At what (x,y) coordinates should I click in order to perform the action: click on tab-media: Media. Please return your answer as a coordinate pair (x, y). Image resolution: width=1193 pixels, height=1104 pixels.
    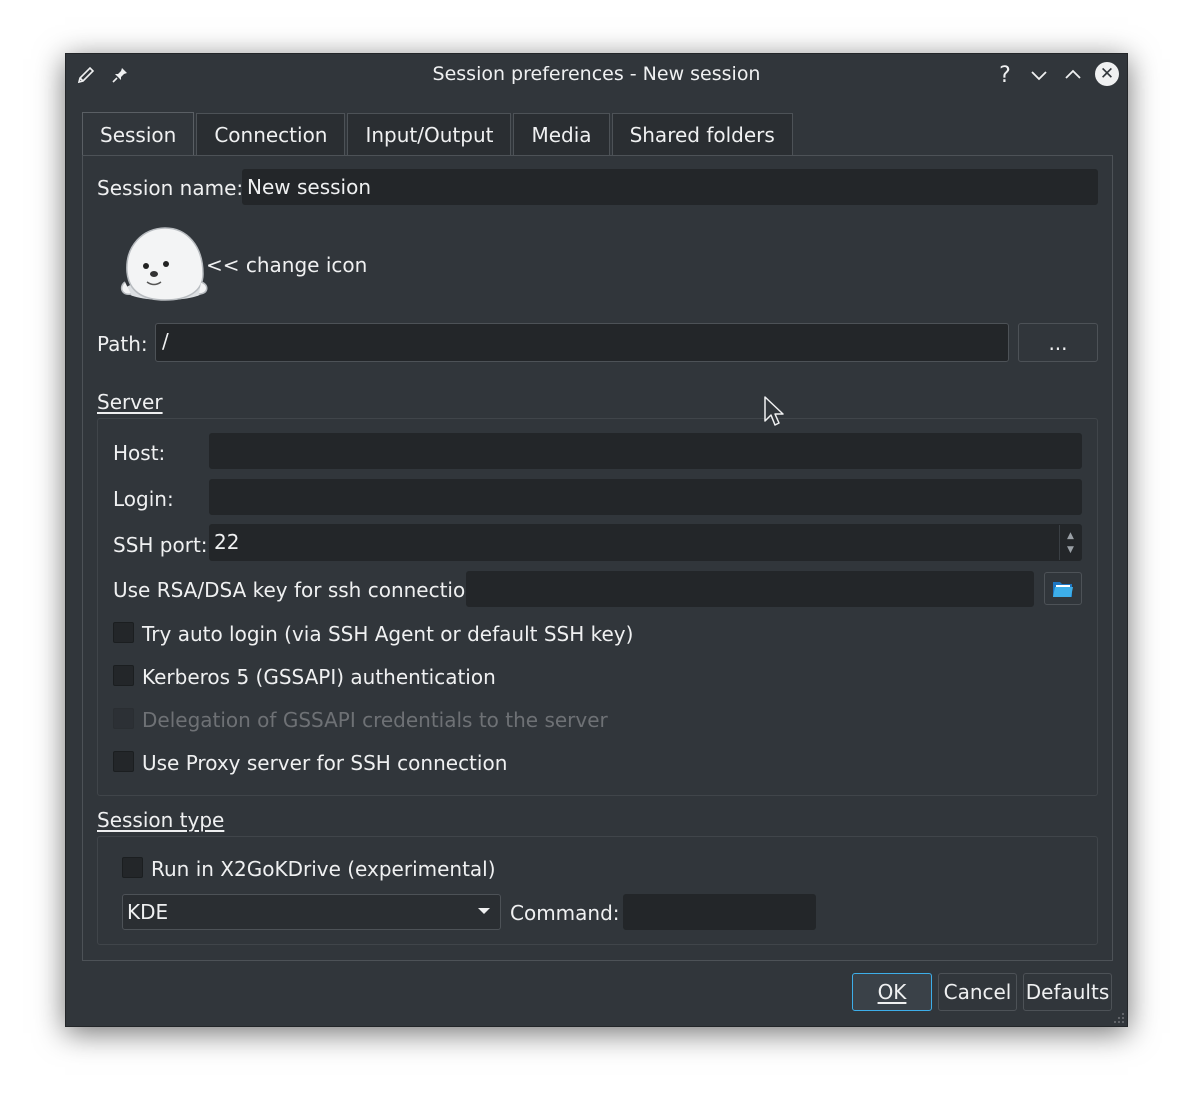
    Looking at the image, I should click on (561, 134).